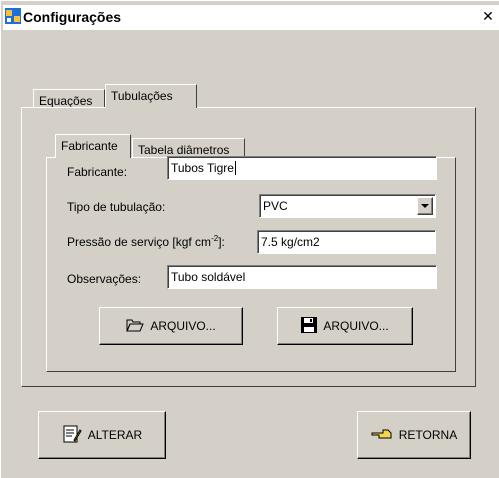 The width and height of the screenshot is (499, 478). Describe the element at coordinates (66, 101) in the screenshot. I see `tab-equacoes-label: Equações` at that location.